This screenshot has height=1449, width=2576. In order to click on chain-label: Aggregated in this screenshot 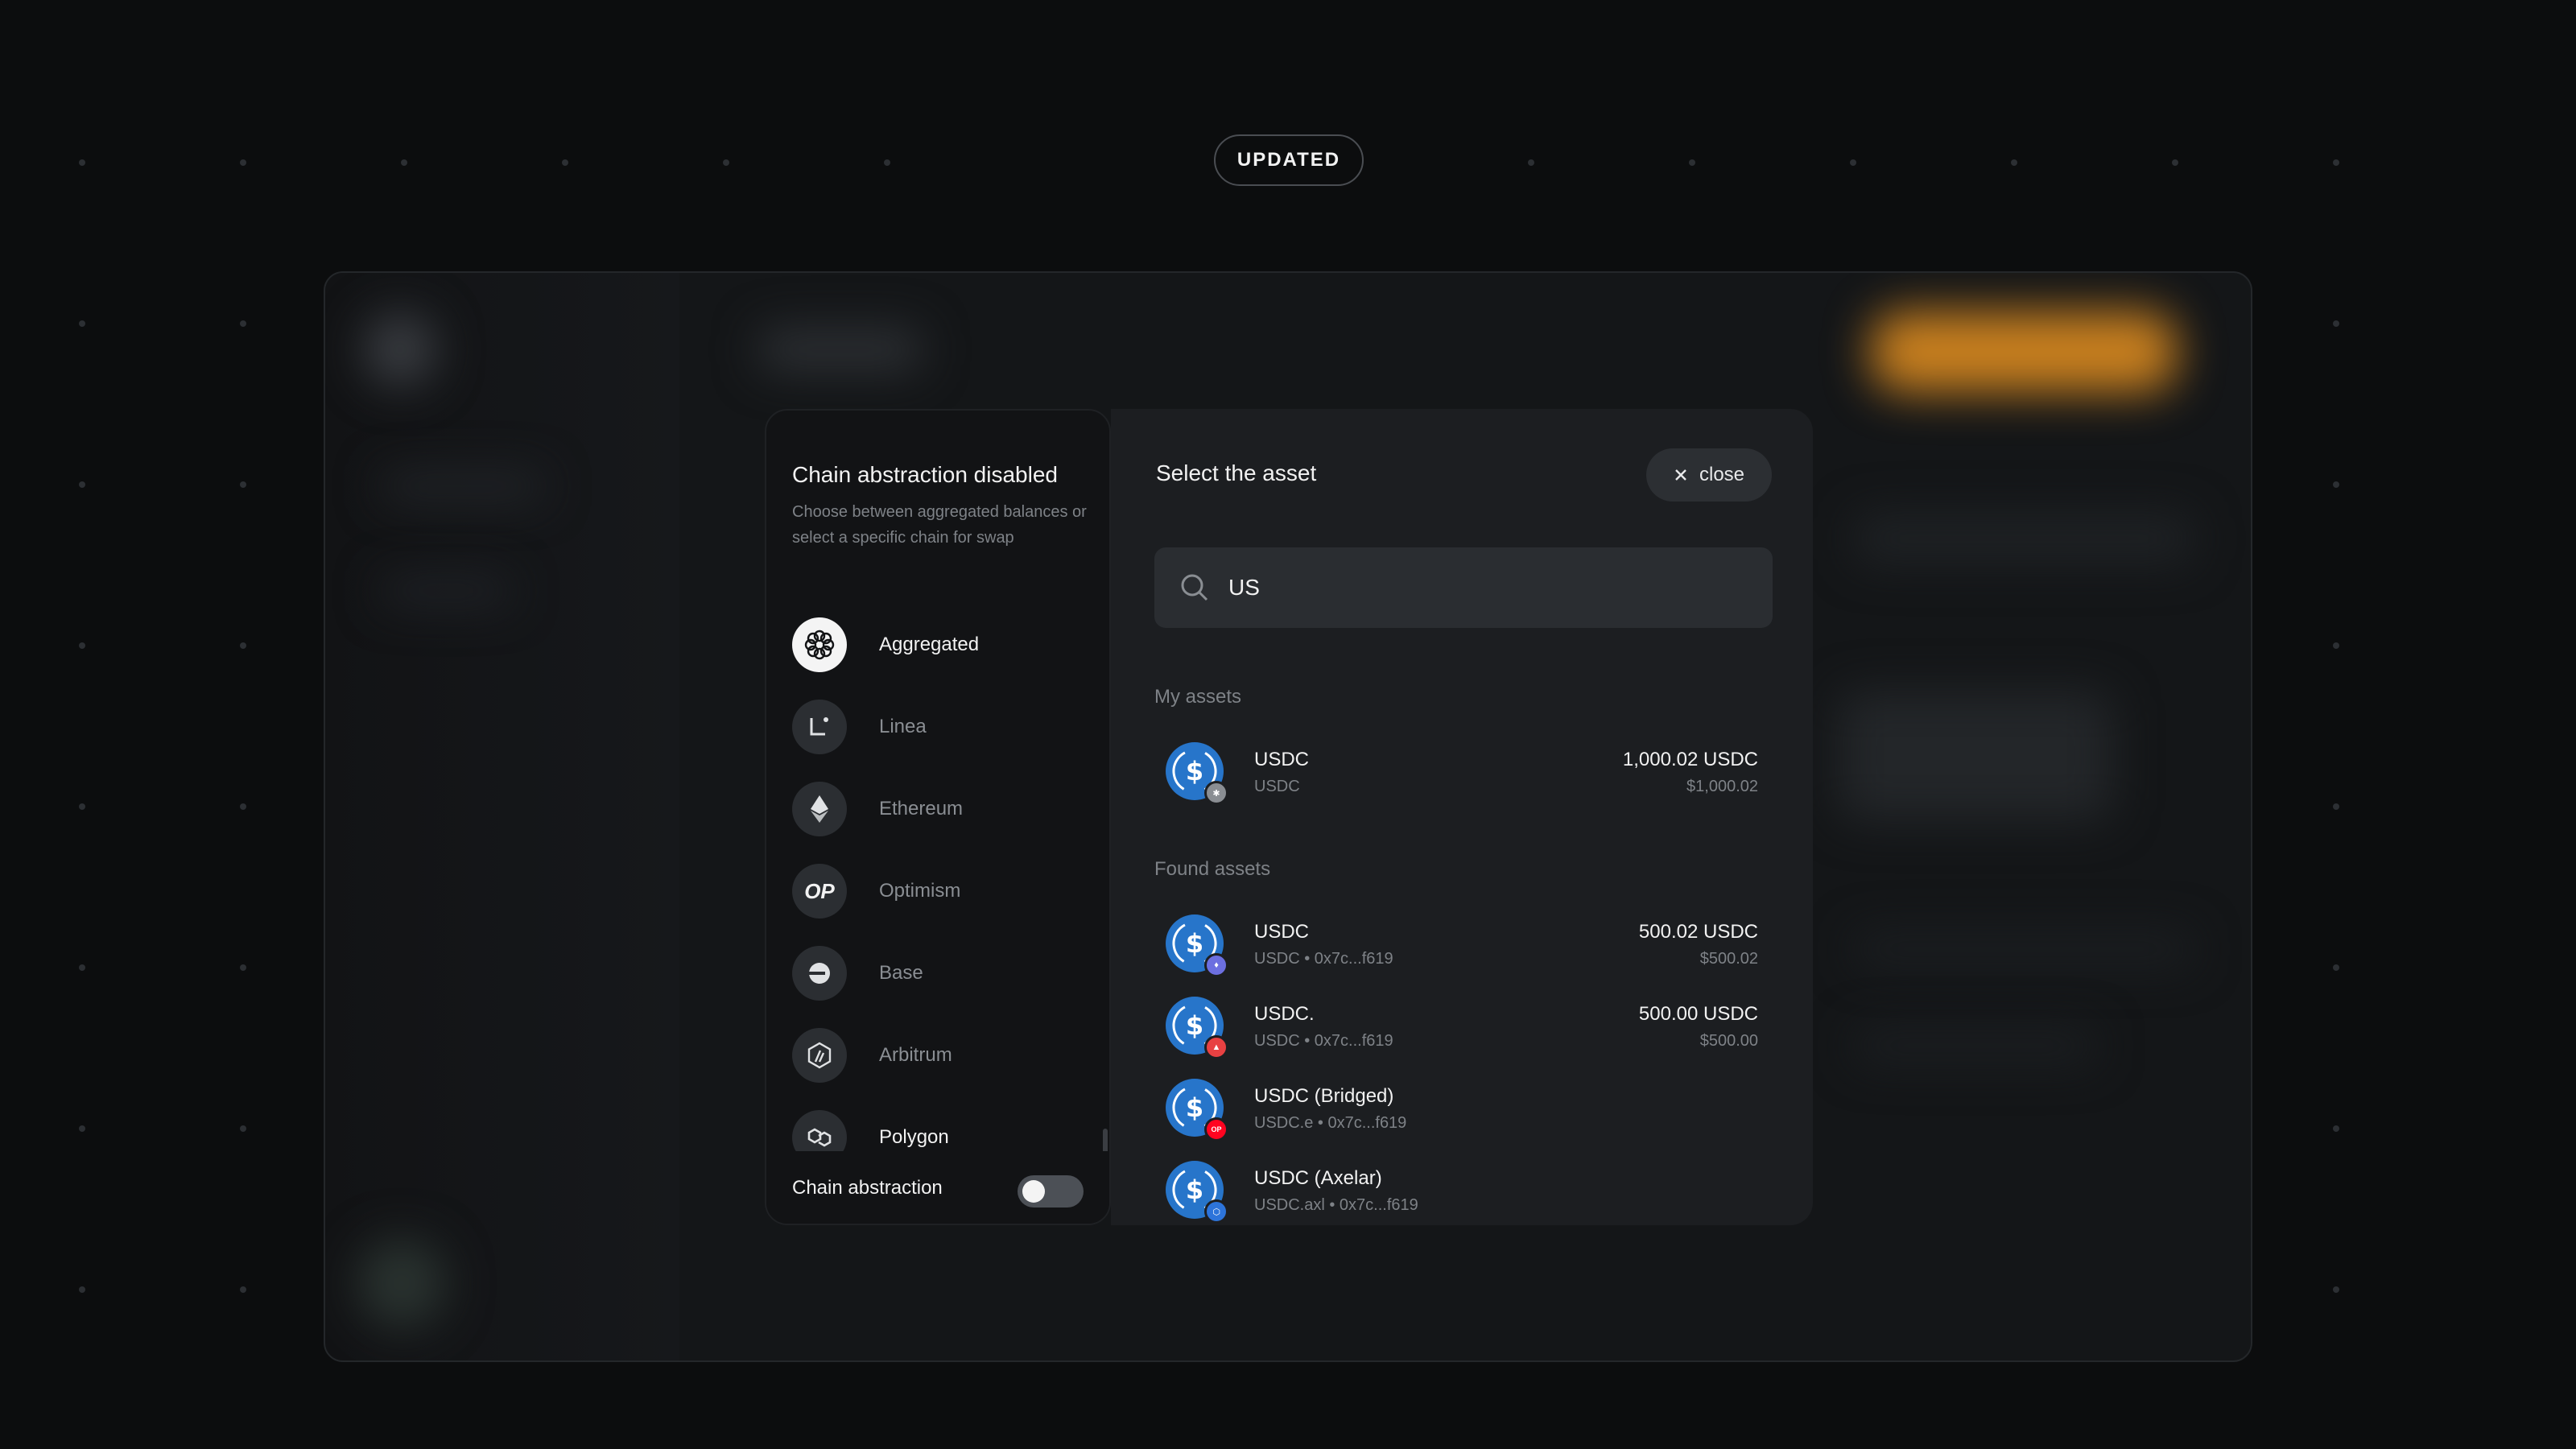, I will do `click(929, 644)`.